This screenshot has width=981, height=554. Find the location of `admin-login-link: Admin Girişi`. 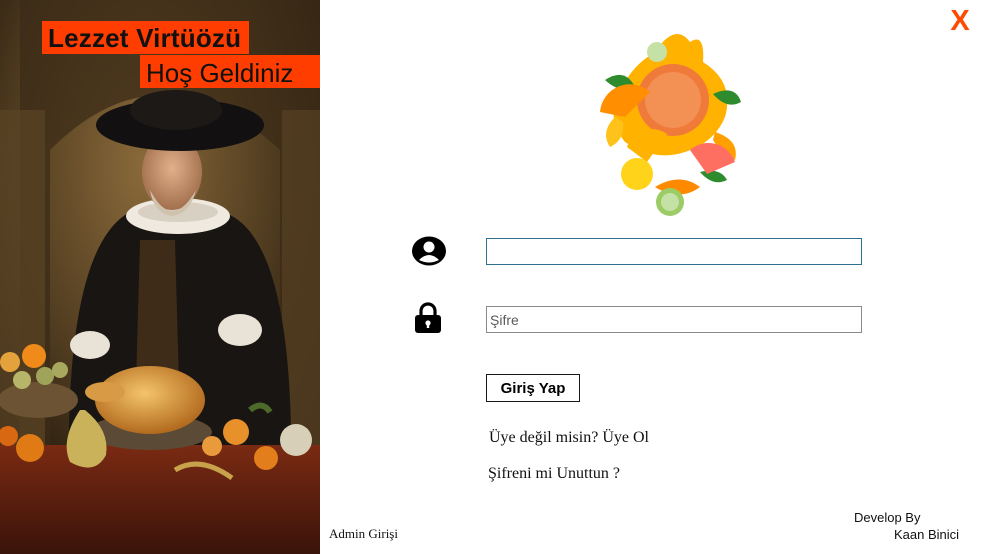

admin-login-link: Admin Girişi is located at coordinates (363, 534).